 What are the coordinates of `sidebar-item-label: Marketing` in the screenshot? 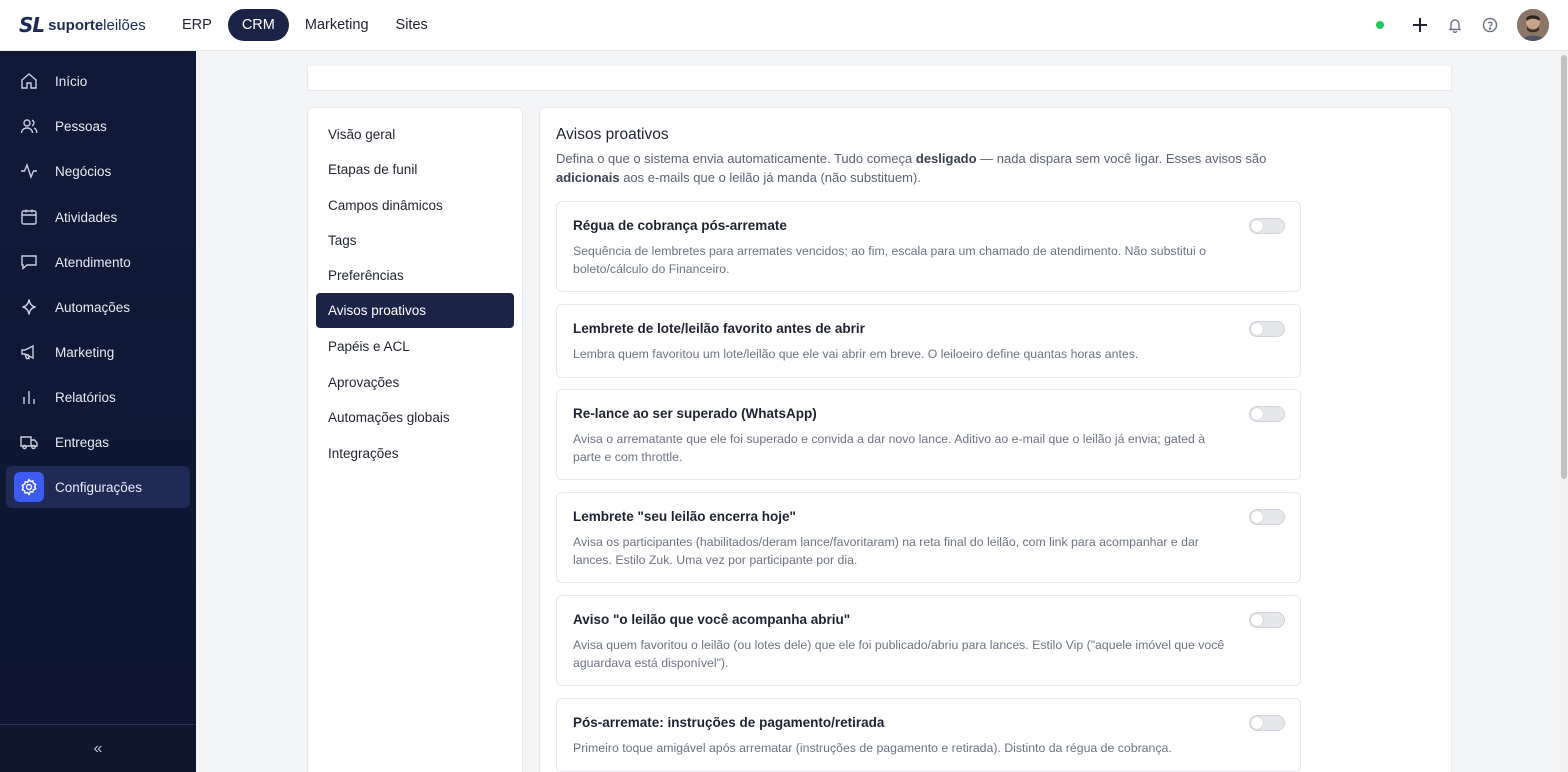 It's located at (85, 352).